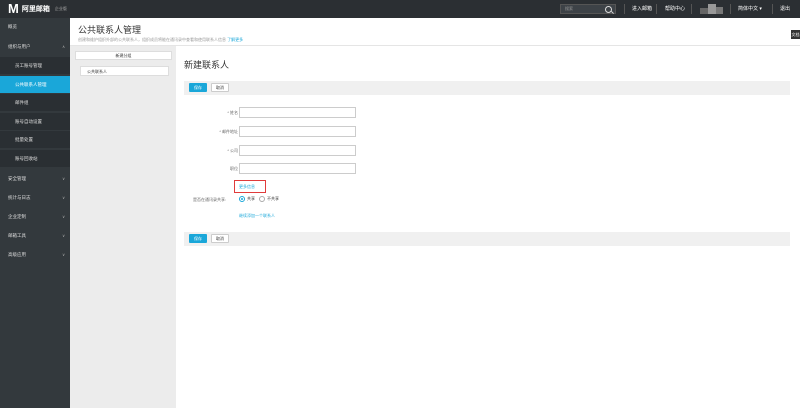 The height and width of the screenshot is (408, 800). Describe the element at coordinates (297, 168) in the screenshot. I see `position-input` at that location.